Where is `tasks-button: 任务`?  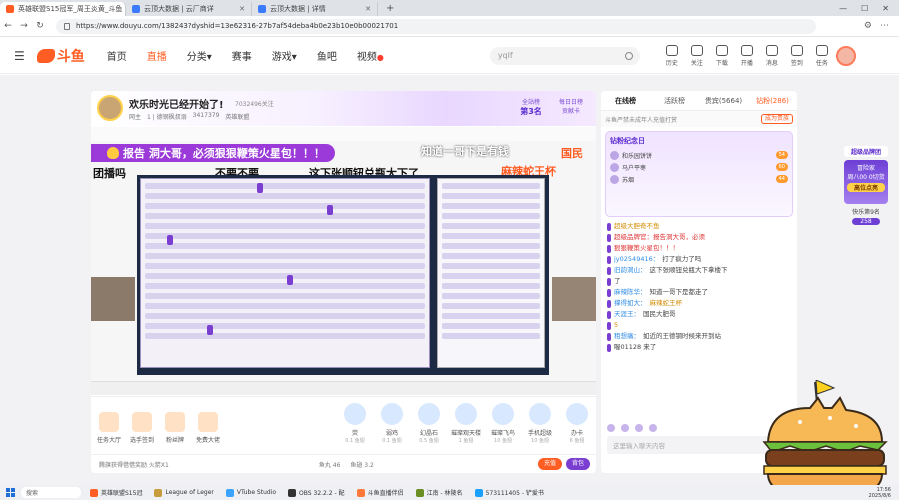 tasks-button: 任务 is located at coordinates (821, 55).